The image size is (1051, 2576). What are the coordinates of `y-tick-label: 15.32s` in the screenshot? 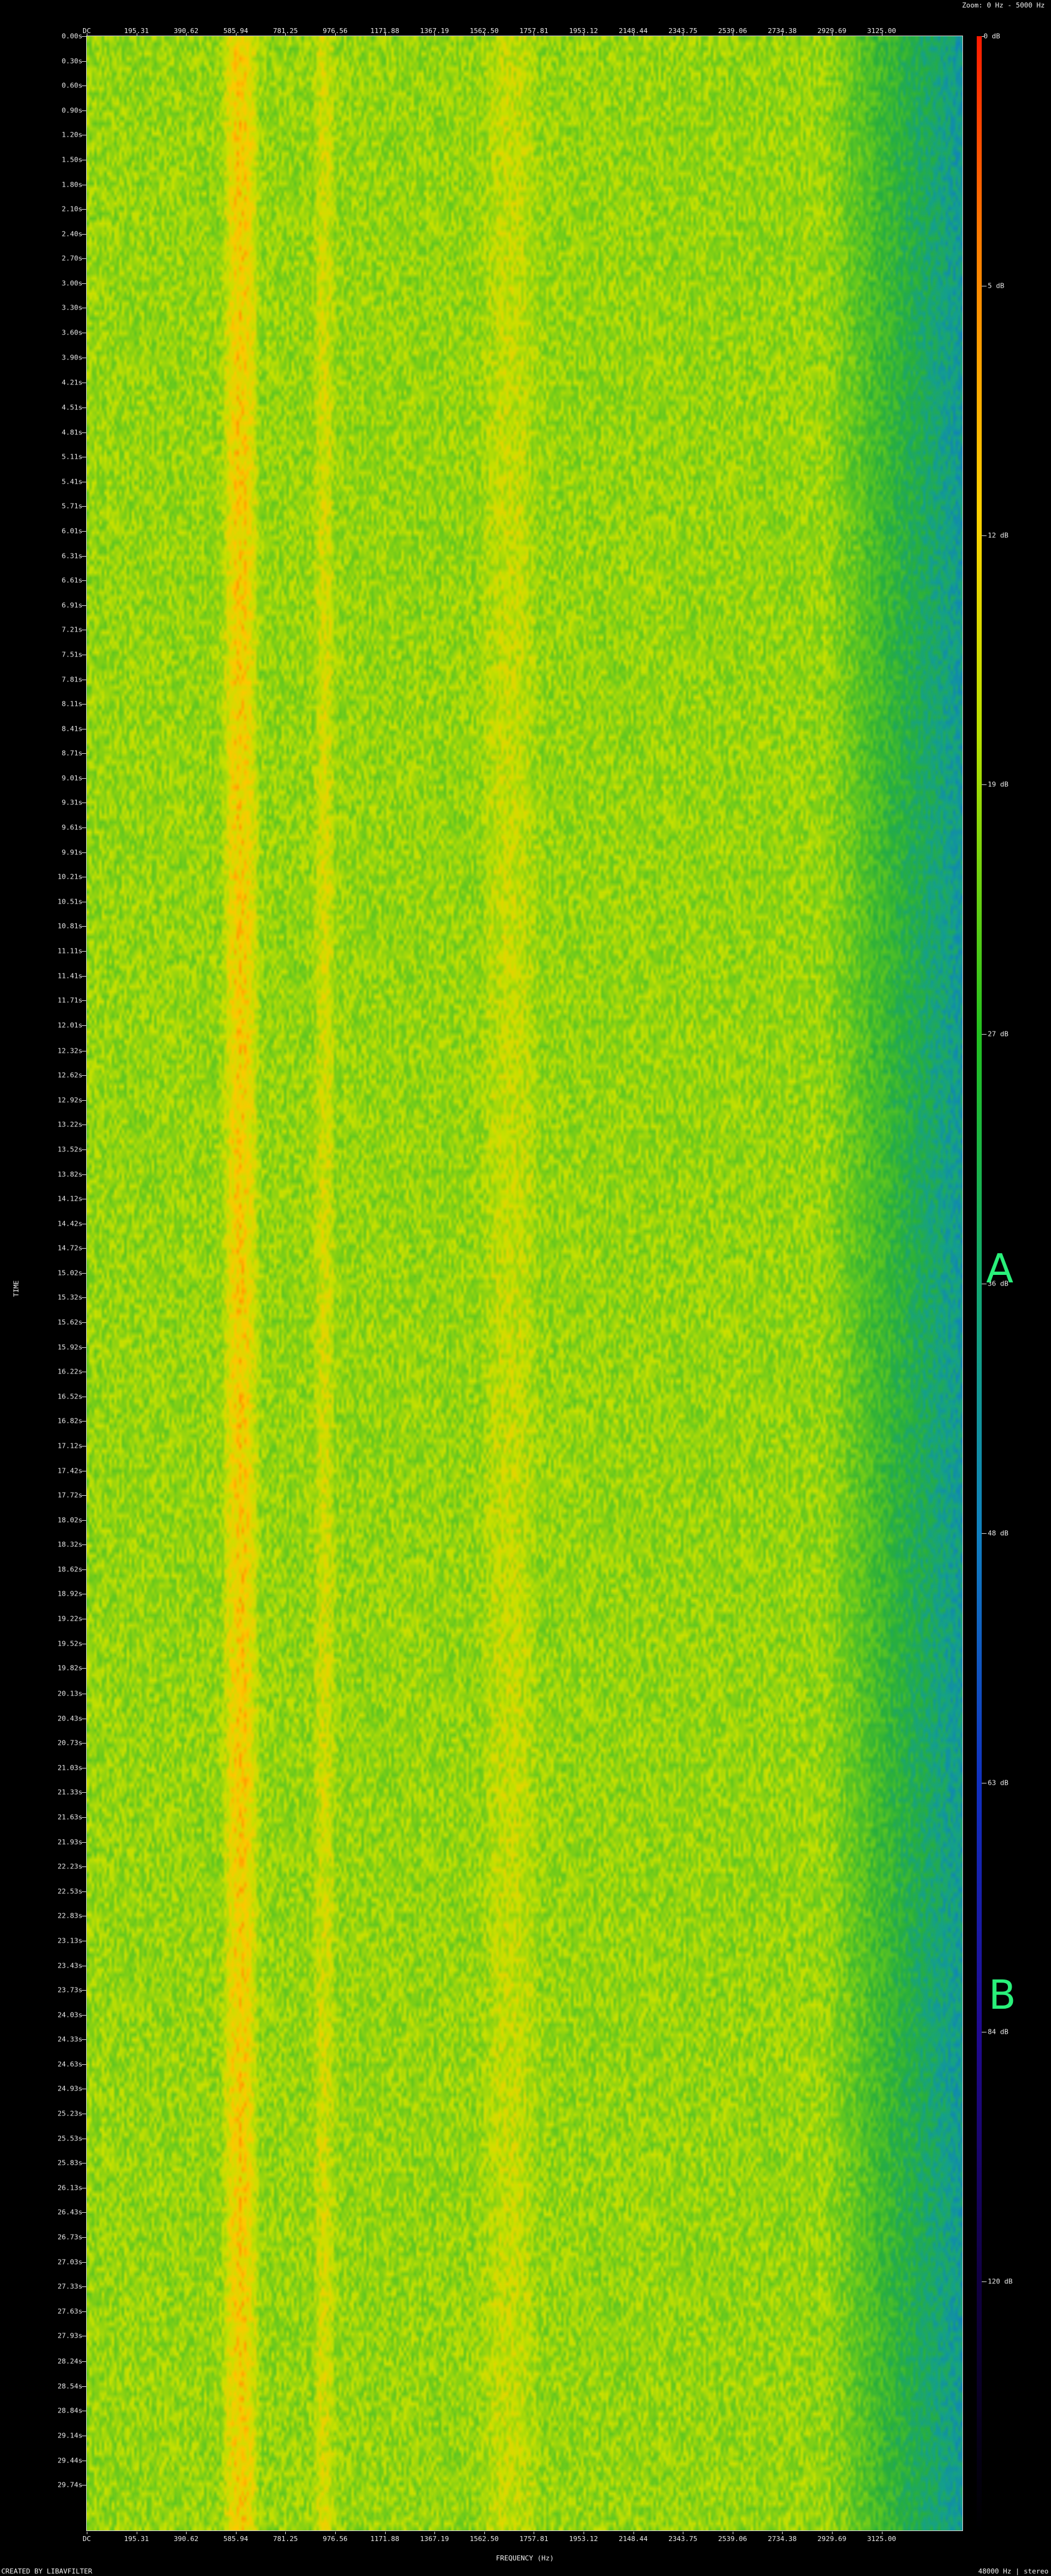 It's located at (69, 1297).